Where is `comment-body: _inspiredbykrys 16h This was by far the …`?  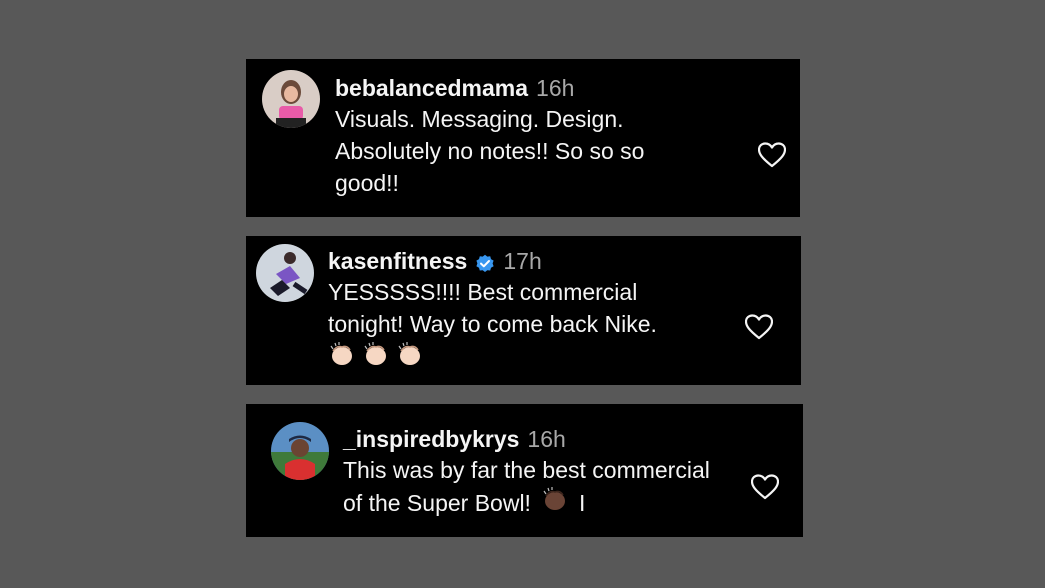 comment-body: _inspiredbykrys 16h This was by far the … is located at coordinates (526, 472).